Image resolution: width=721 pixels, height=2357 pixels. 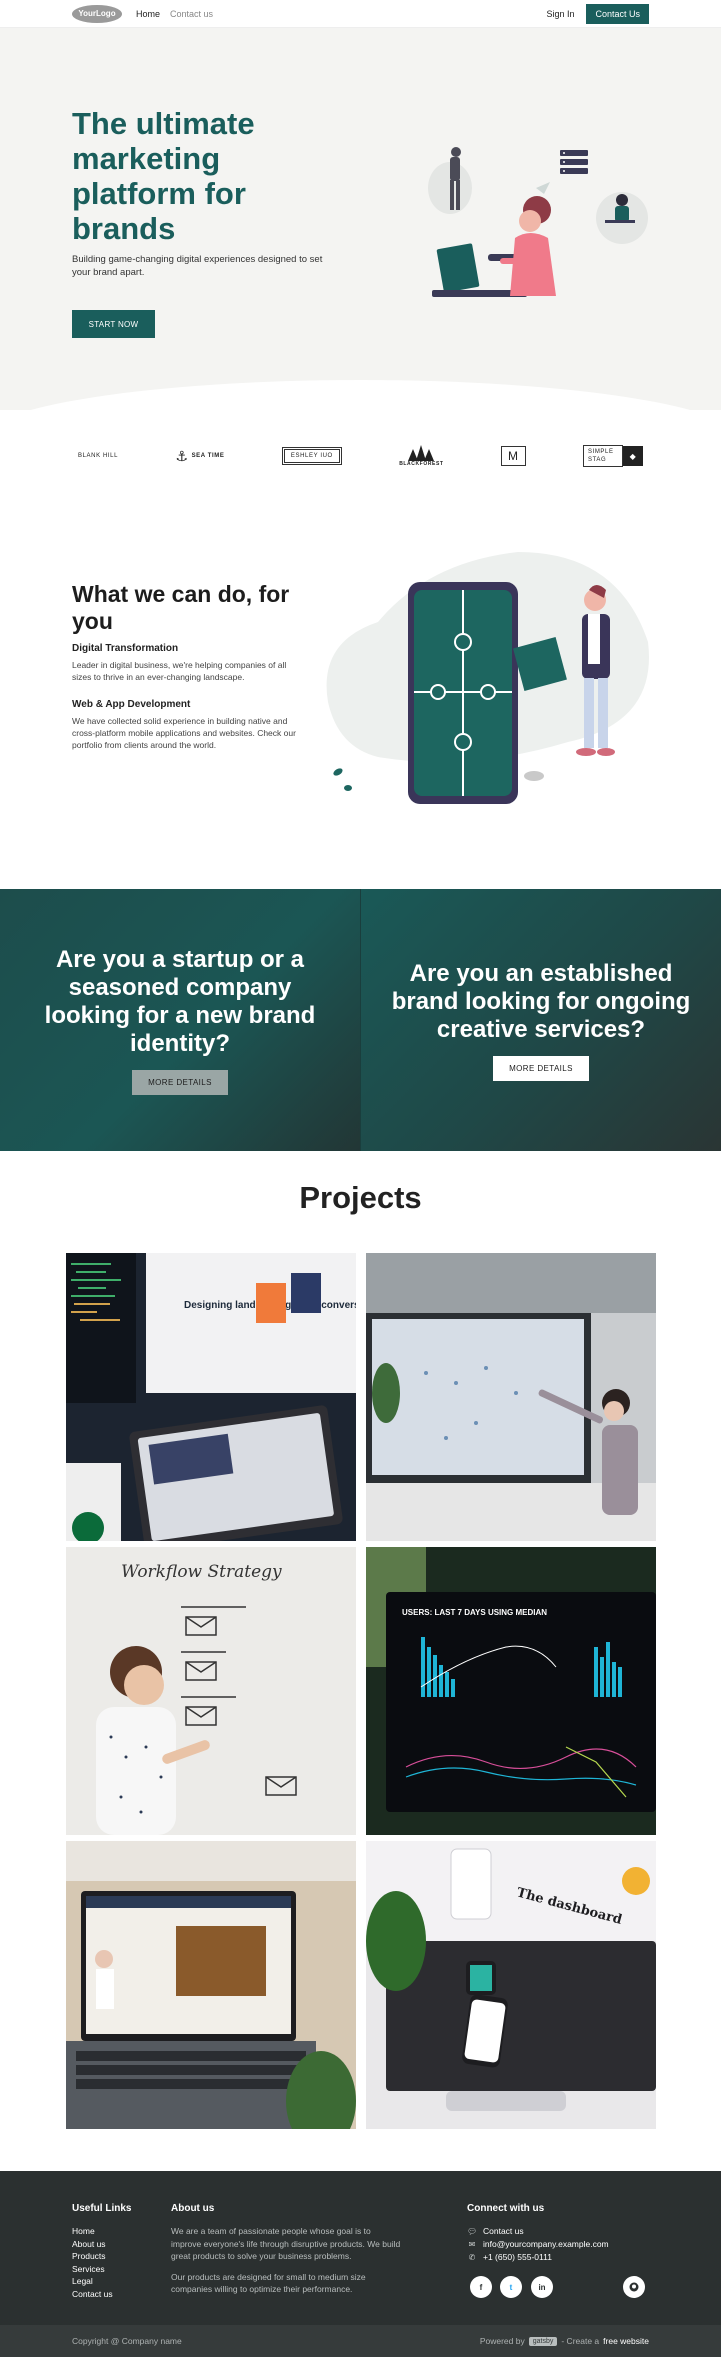 What do you see at coordinates (481, 2287) in the screenshot?
I see `facebook-icon: f` at bounding box center [481, 2287].